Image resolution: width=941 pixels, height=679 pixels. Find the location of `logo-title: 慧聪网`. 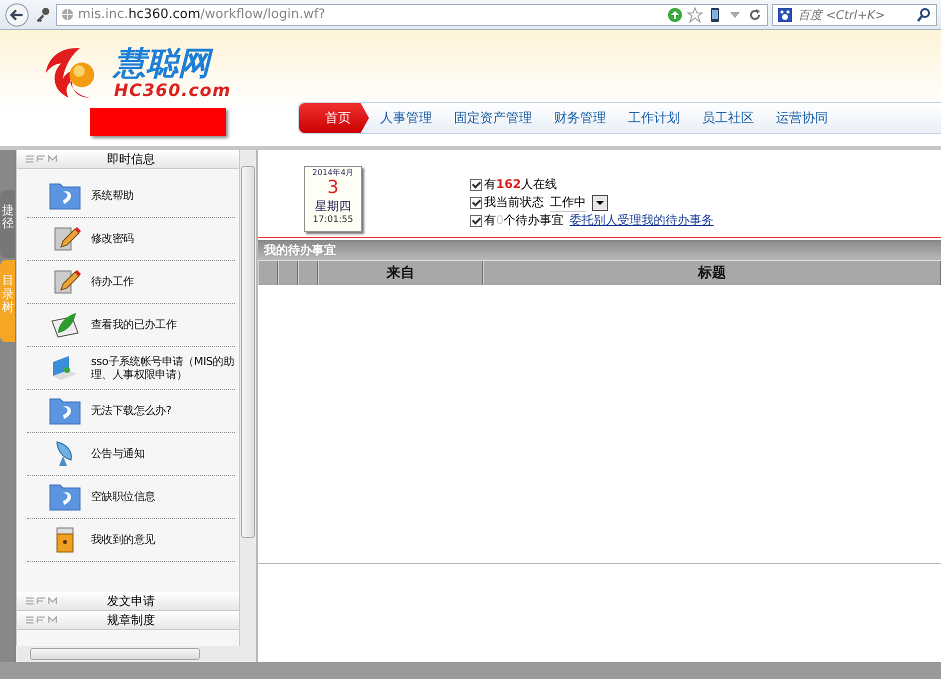

logo-title: 慧聪网 is located at coordinates (173, 63).